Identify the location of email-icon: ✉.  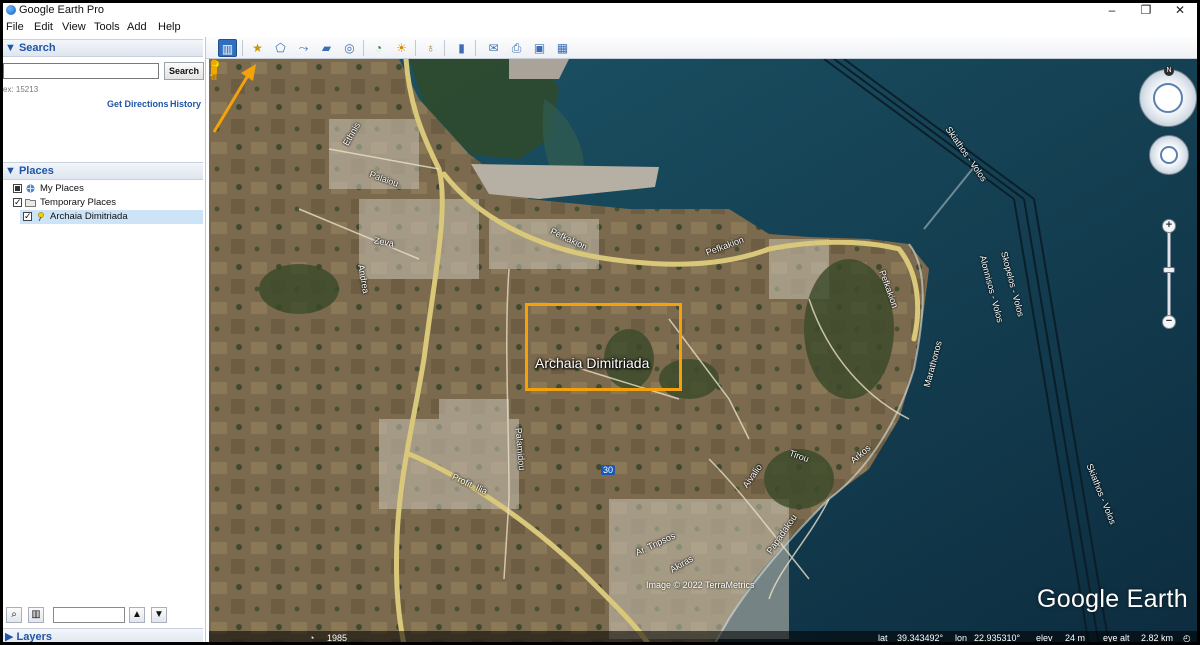
(493, 48).